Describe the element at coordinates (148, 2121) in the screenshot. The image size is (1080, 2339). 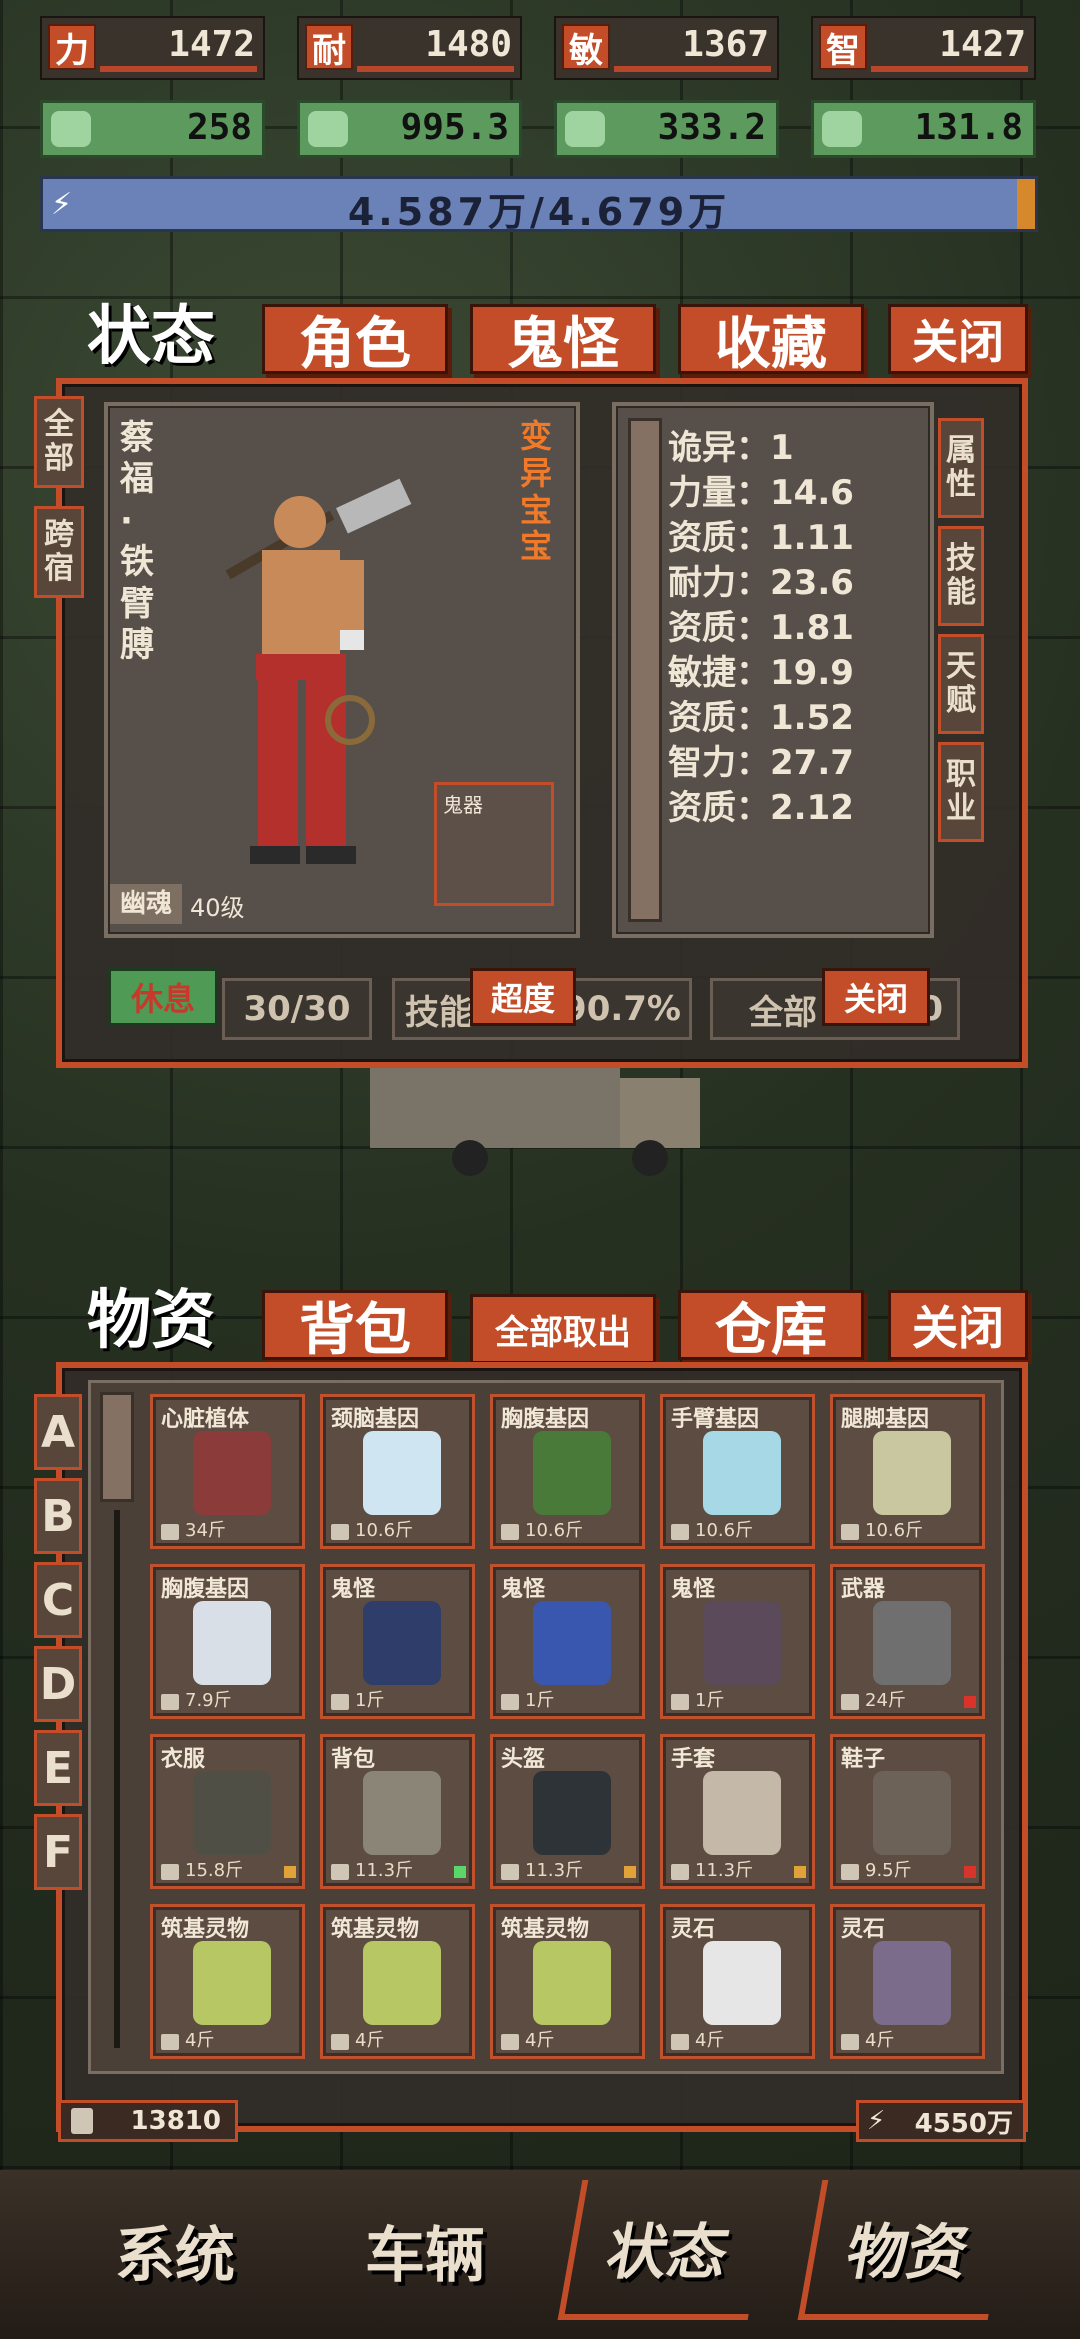
I see `weight-counter: 13810` at that location.